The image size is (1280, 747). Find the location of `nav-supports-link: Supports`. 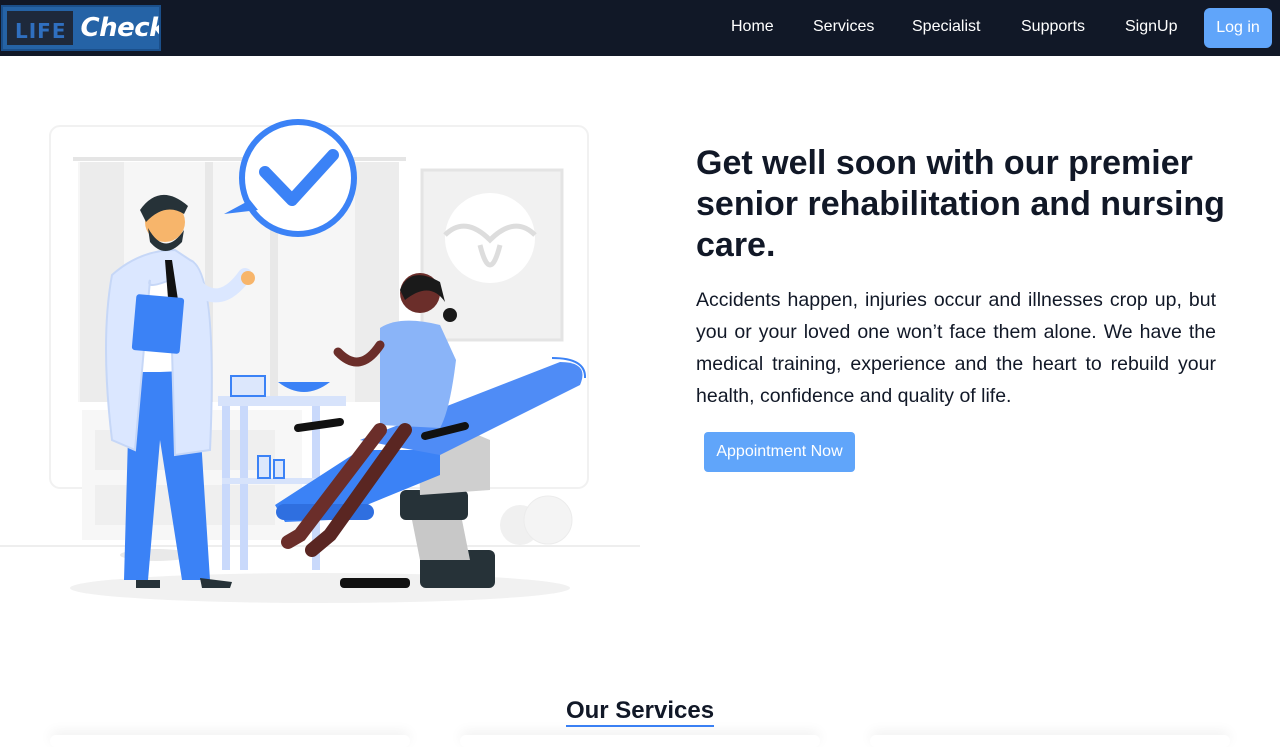

nav-supports-link: Supports is located at coordinates (1053, 27).